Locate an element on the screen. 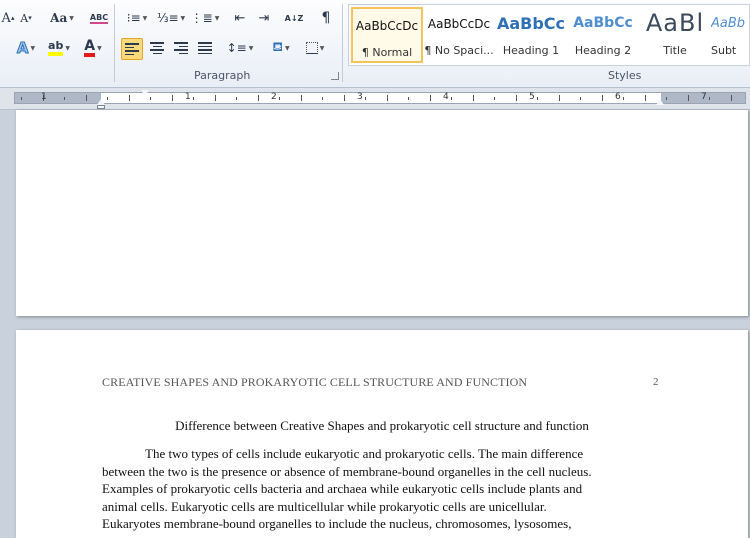 Image resolution: width=750 pixels, height=538 pixels. borders-icon is located at coordinates (311, 48).